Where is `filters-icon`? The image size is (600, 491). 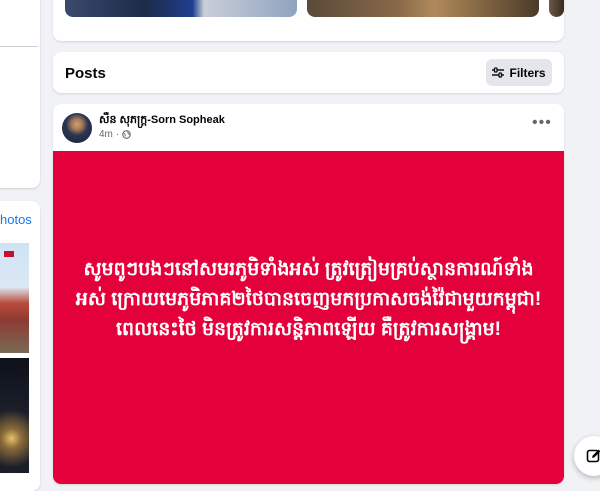
filters-icon is located at coordinates (498, 72).